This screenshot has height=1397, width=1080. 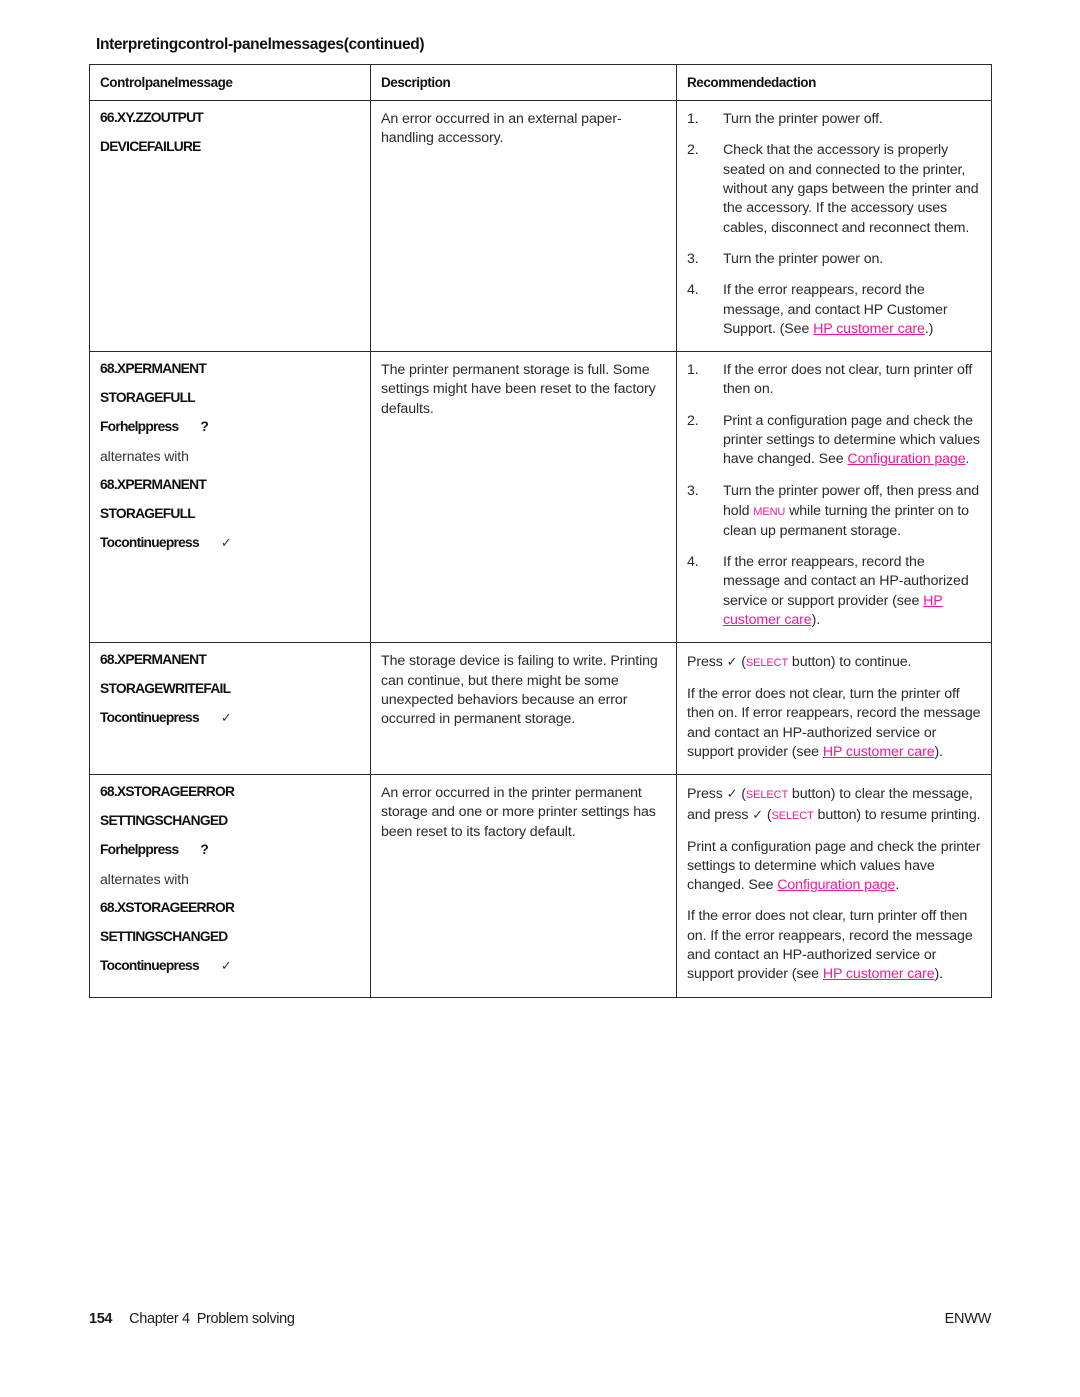 I want to click on action-item: 1. Turn the printer power off., so click(x=834, y=119).